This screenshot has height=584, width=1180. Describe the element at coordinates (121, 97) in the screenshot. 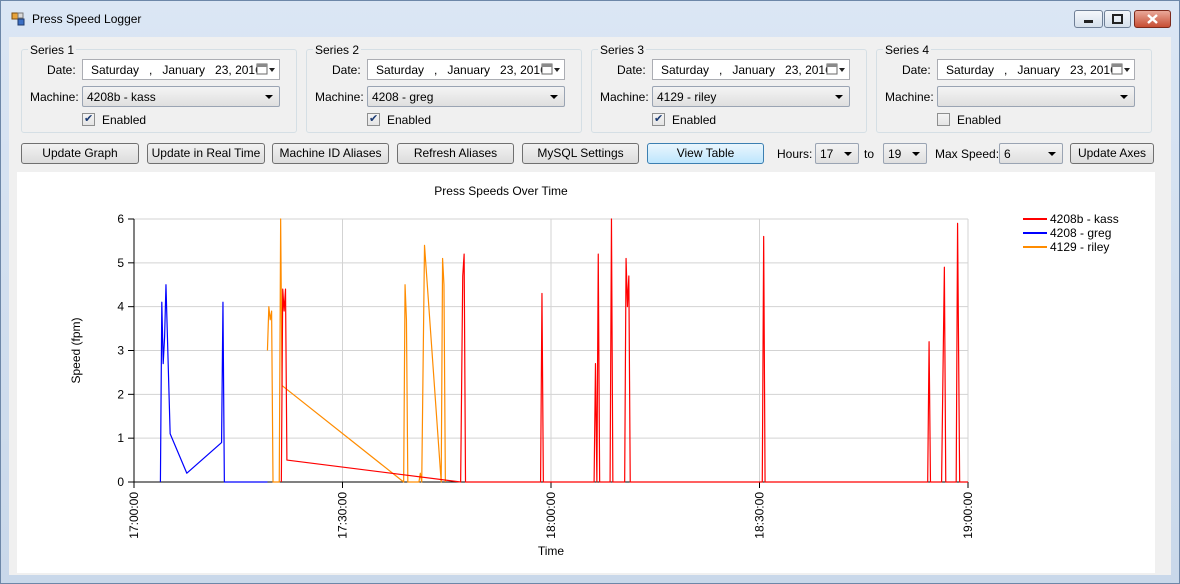

I see `machine-value: 4208b - kass` at that location.